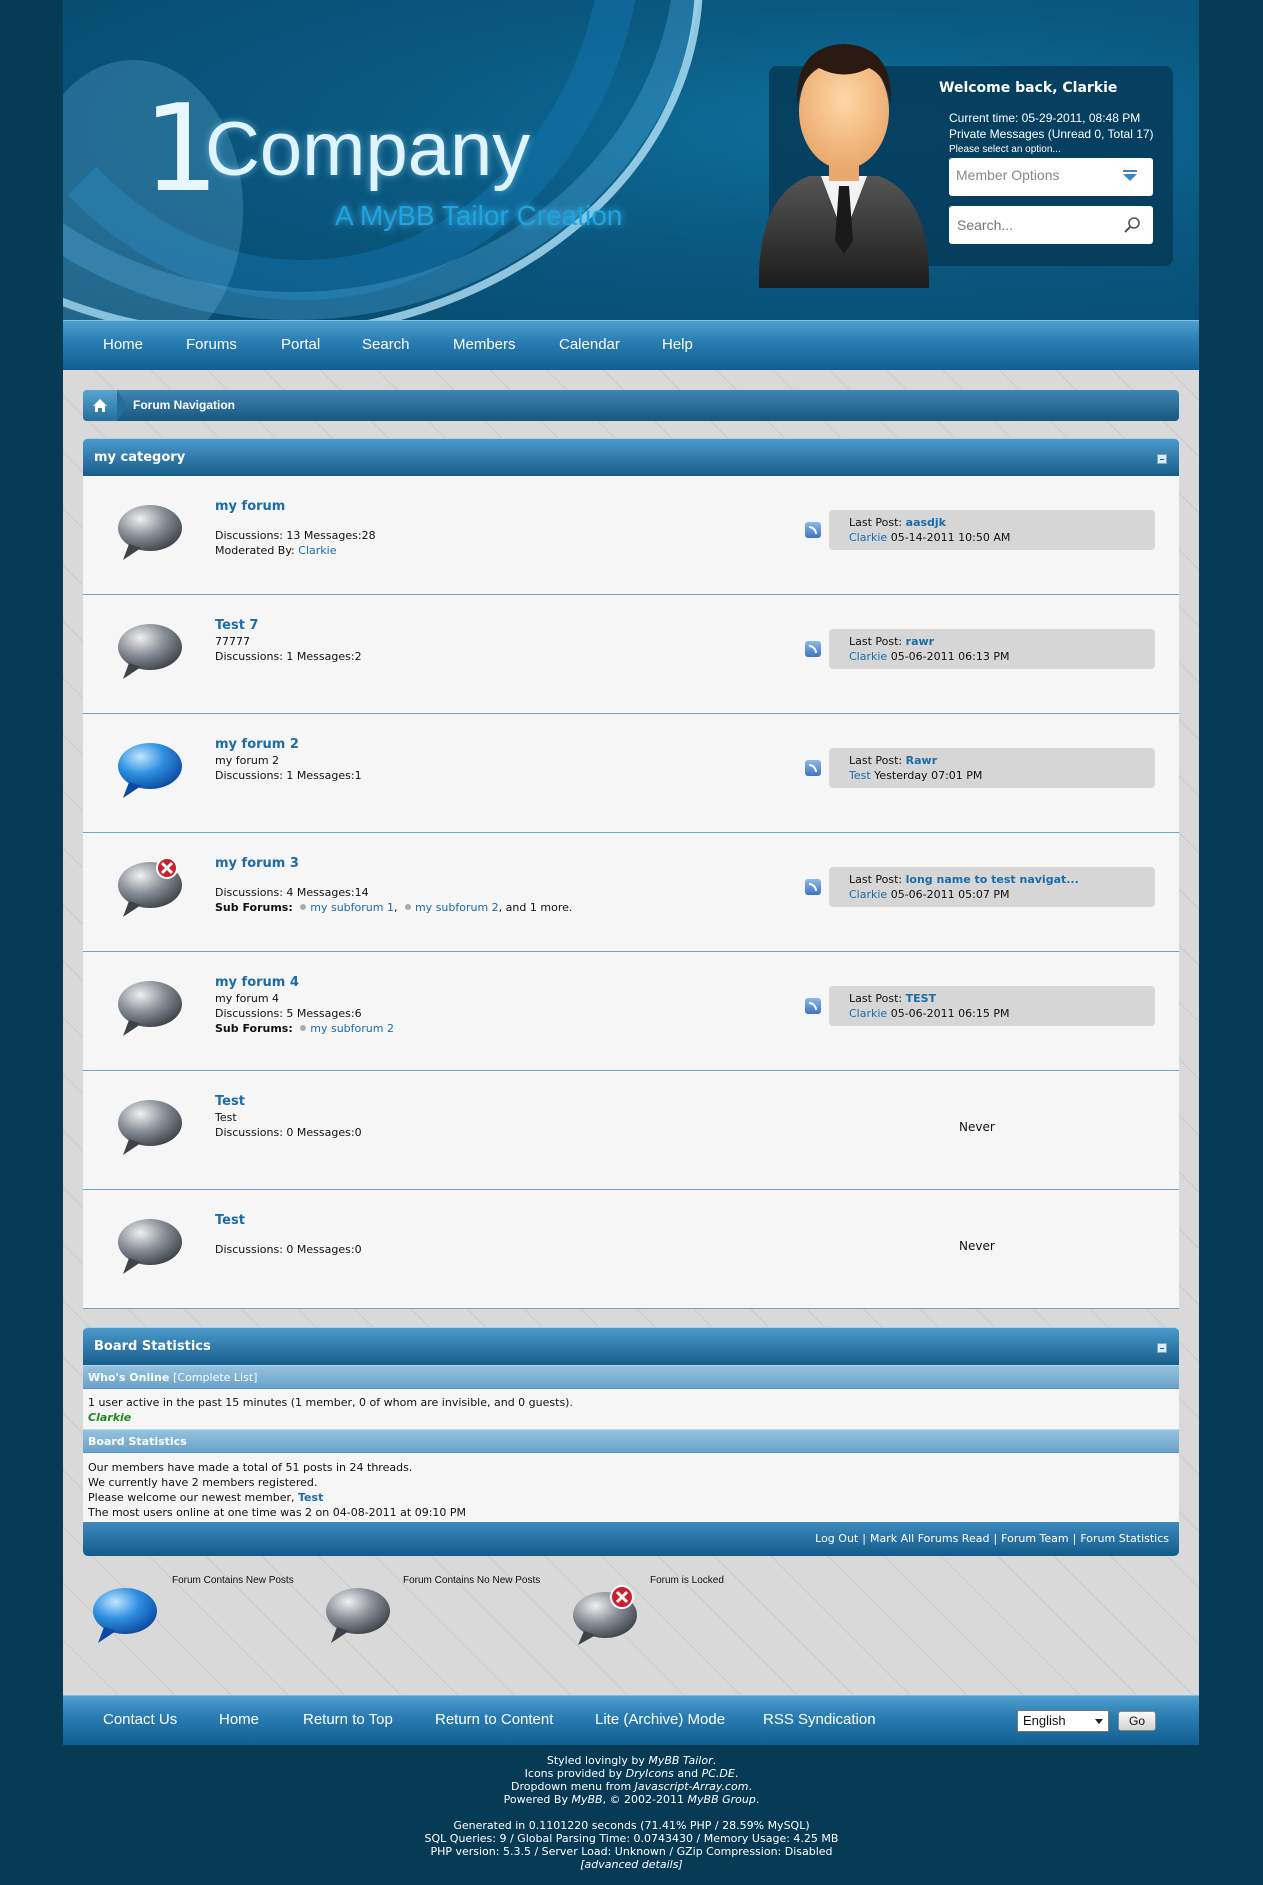  Describe the element at coordinates (122, 405) in the screenshot. I see `breadcrumb-separator` at that location.